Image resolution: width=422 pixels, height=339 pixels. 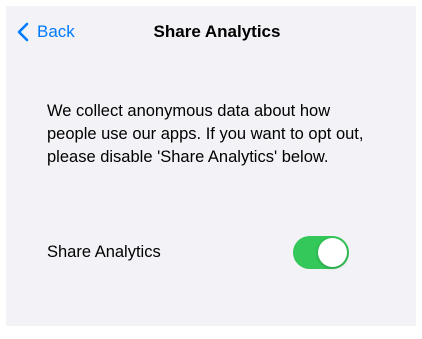 What do you see at coordinates (104, 252) in the screenshot?
I see `share-analytics-label: Share Analytics` at bounding box center [104, 252].